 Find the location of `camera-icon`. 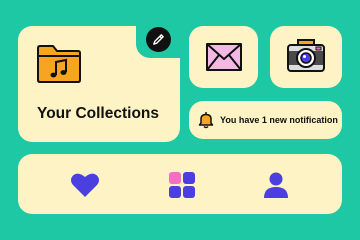

camera-icon is located at coordinates (306, 56).